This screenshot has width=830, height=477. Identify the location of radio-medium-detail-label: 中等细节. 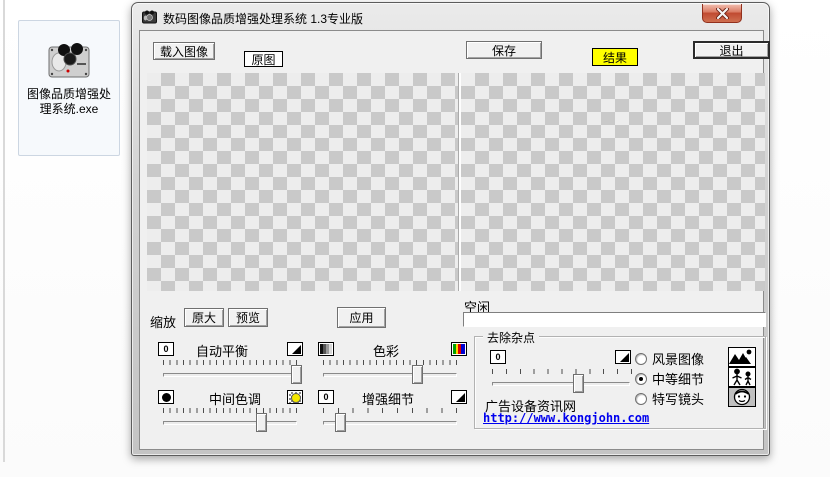
(678, 379).